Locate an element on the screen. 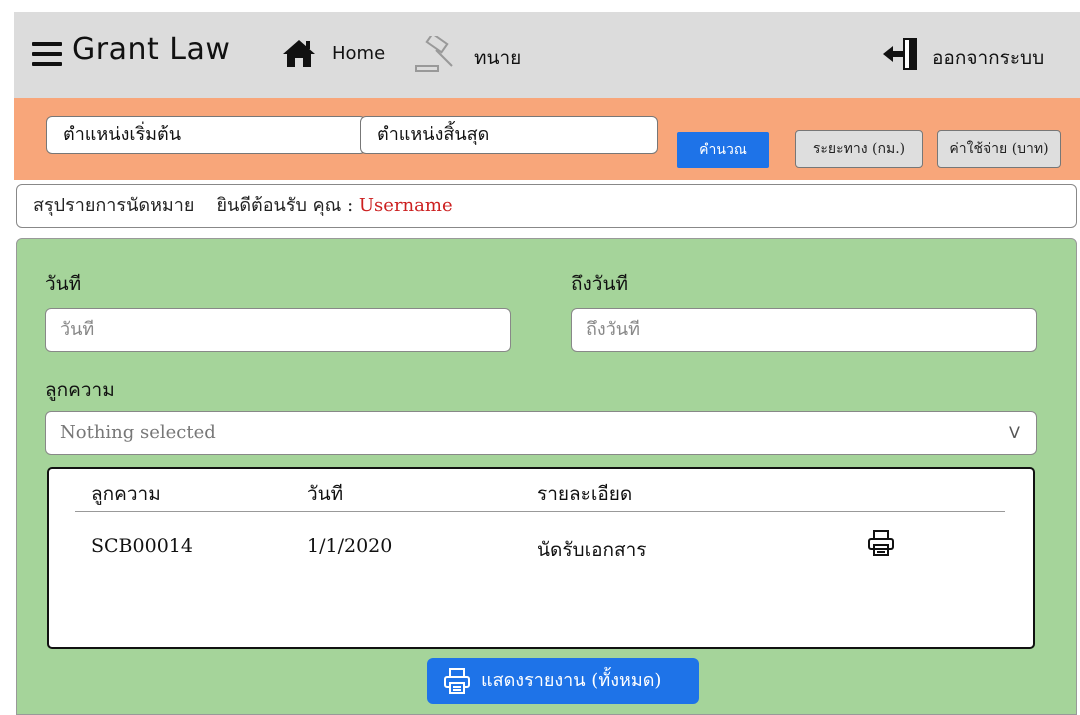 Image resolution: width=1080 pixels, height=715 pixels. date-input: วันที is located at coordinates (278, 330).